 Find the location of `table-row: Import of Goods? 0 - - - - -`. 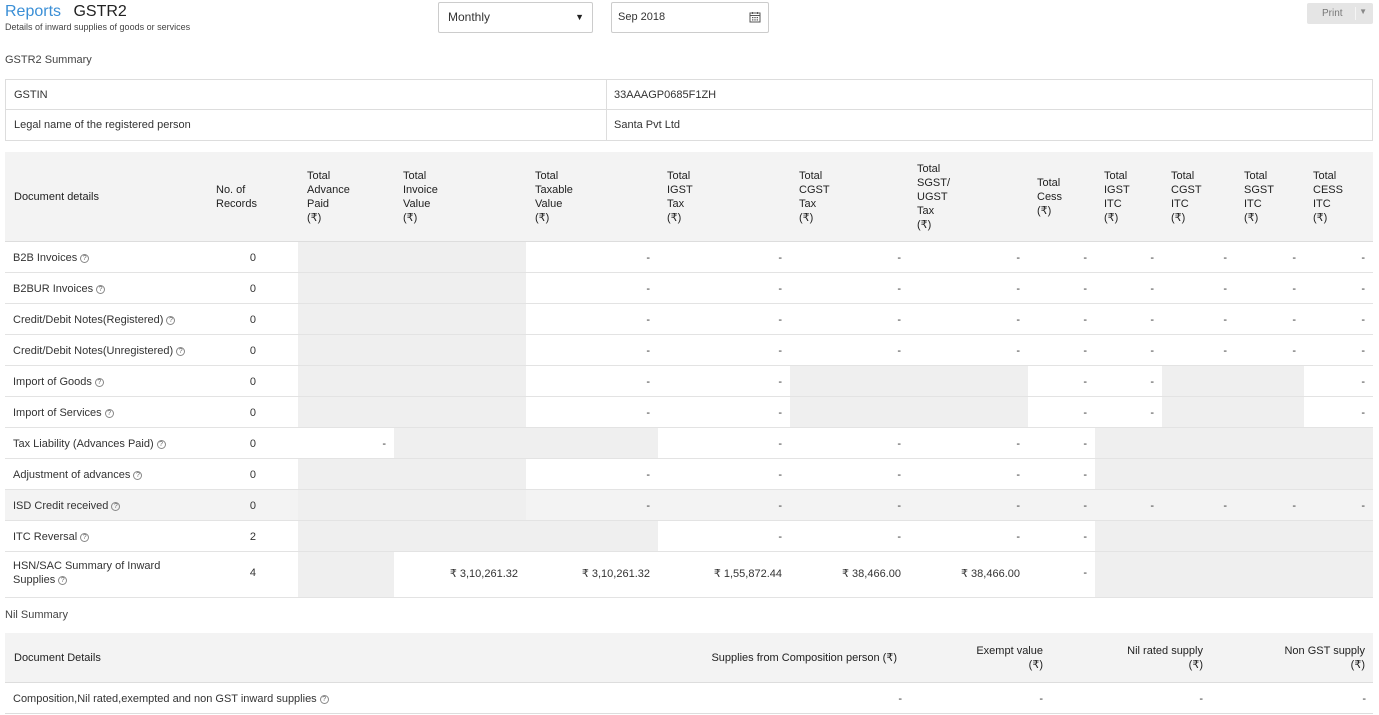

table-row: Import of Goods? 0 - - - - - is located at coordinates (689, 381).